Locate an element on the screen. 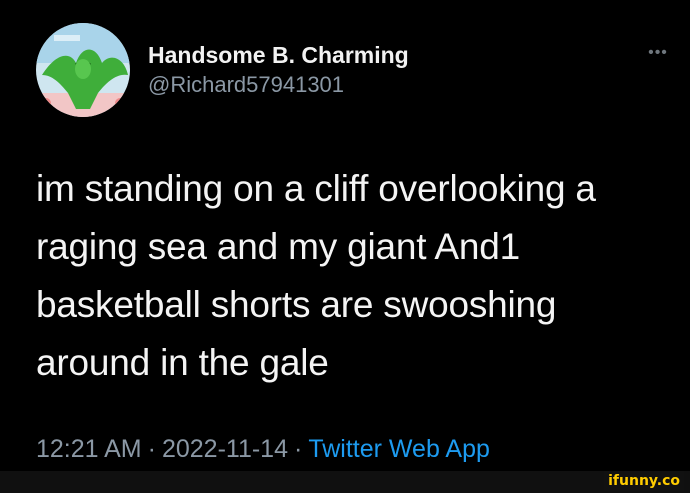 This screenshot has width=690, height=493. tweet-text-line: around in the gale is located at coordinates (182, 362).